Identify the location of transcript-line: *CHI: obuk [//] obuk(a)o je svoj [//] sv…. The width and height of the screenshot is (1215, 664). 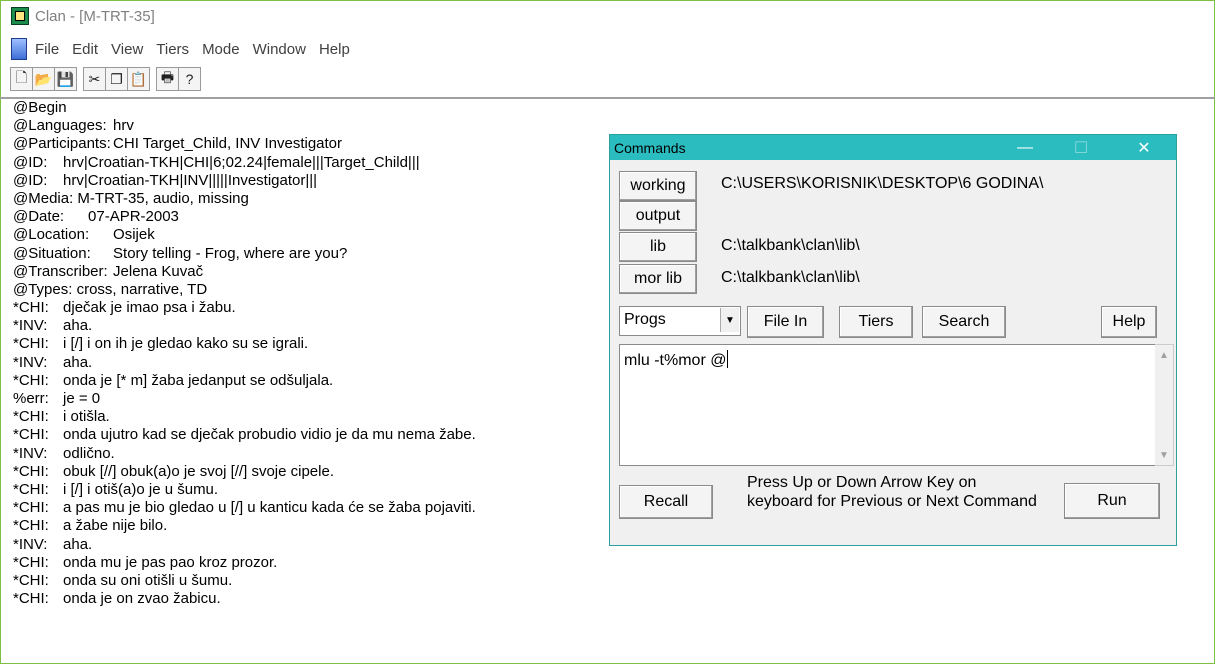
(173, 471).